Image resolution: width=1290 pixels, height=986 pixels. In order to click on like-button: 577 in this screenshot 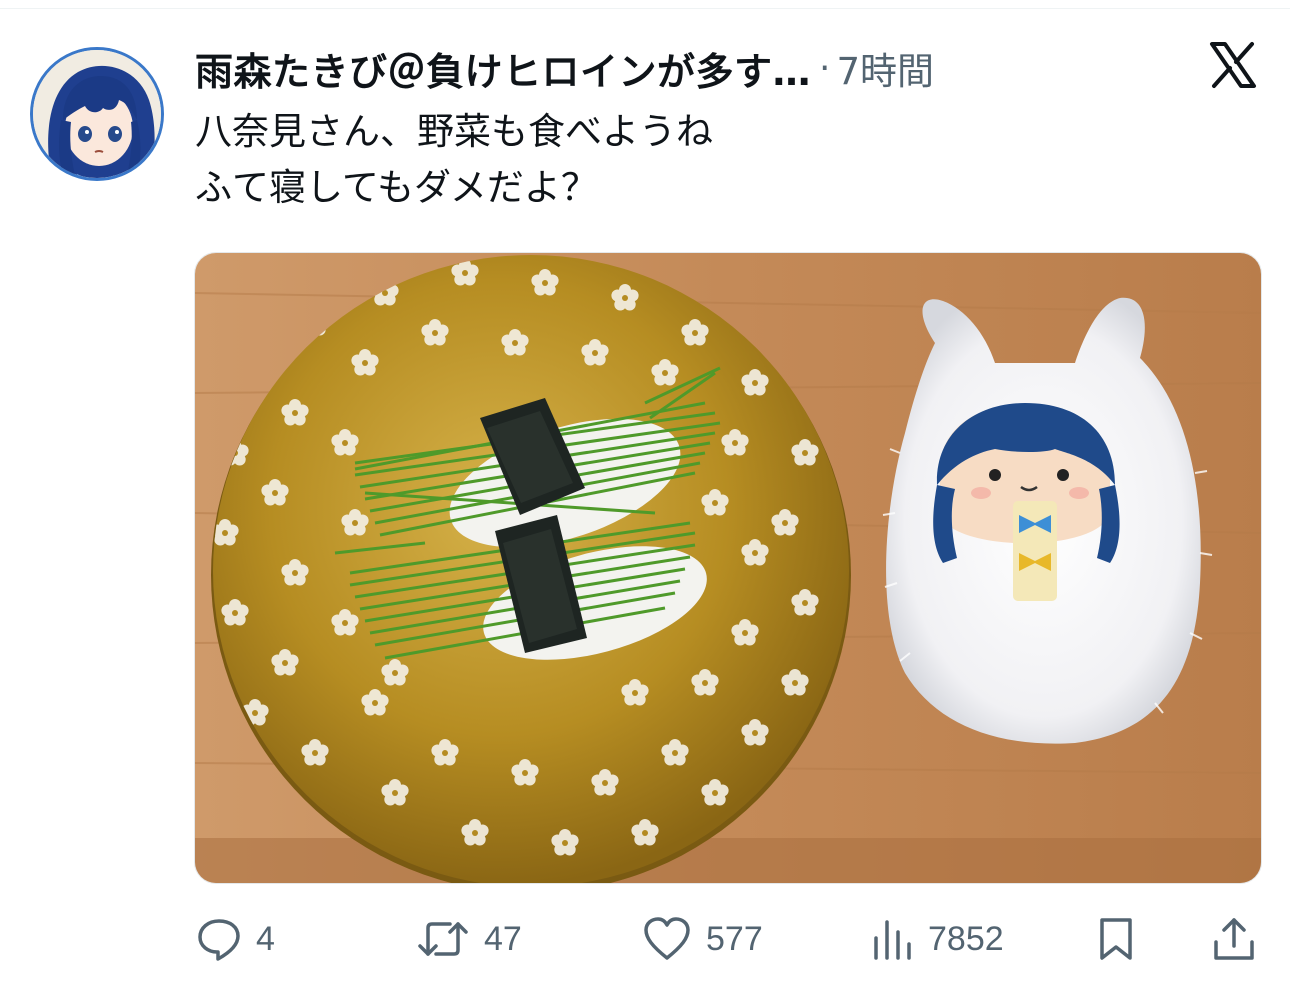, I will do `click(702, 939)`.